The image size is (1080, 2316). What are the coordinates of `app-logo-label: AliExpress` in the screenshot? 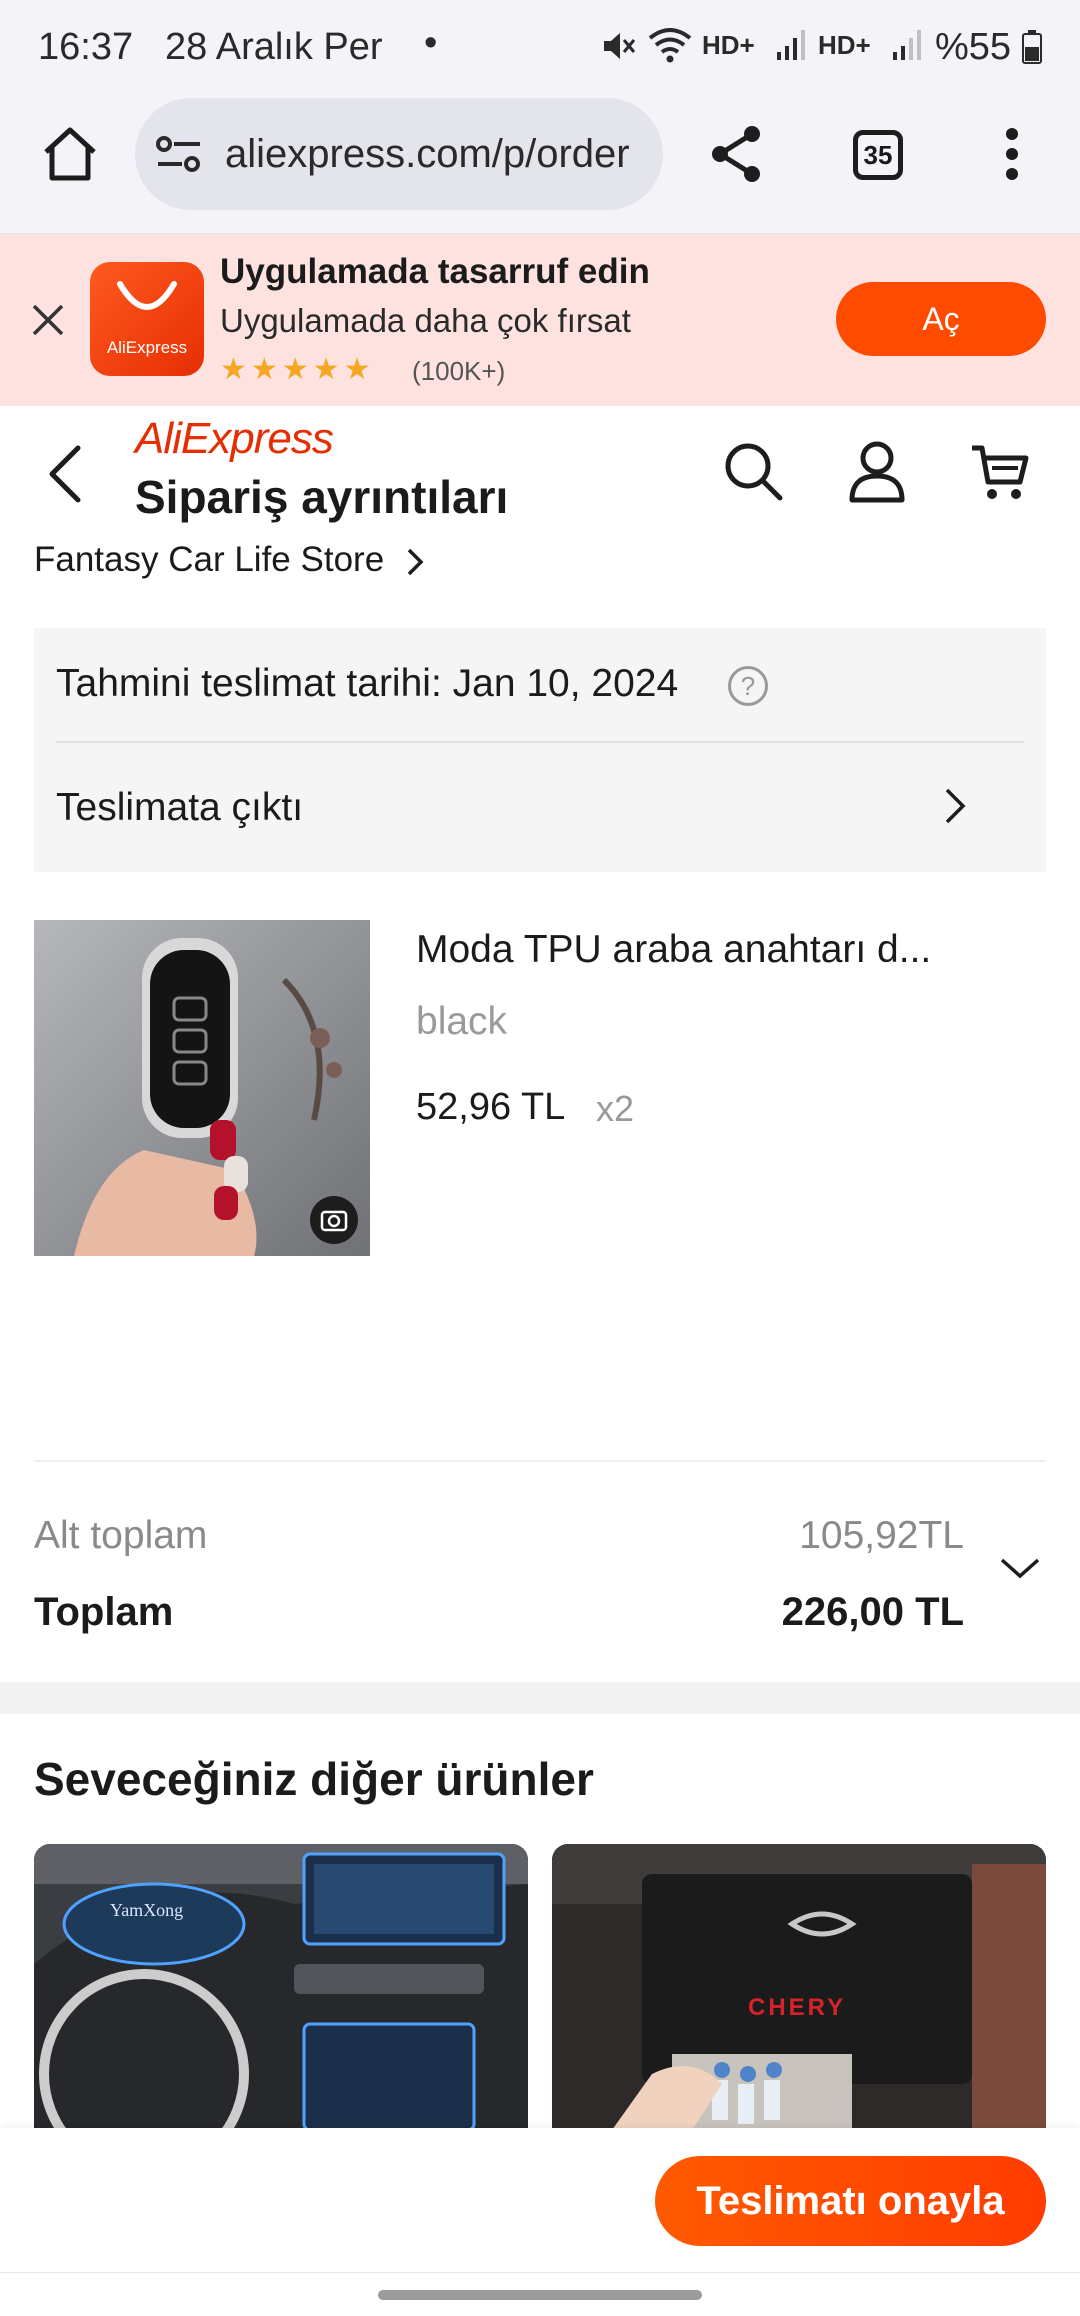 It's located at (147, 347).